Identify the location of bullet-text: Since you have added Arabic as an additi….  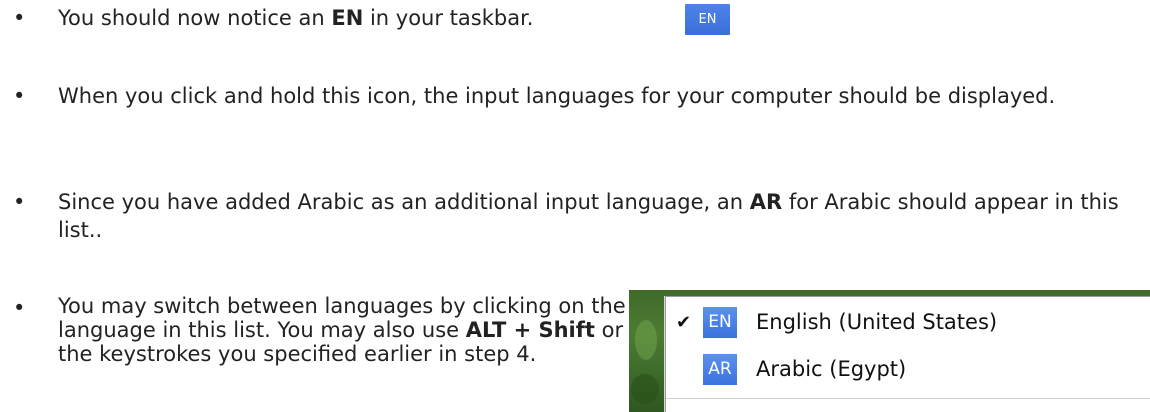
(600, 216).